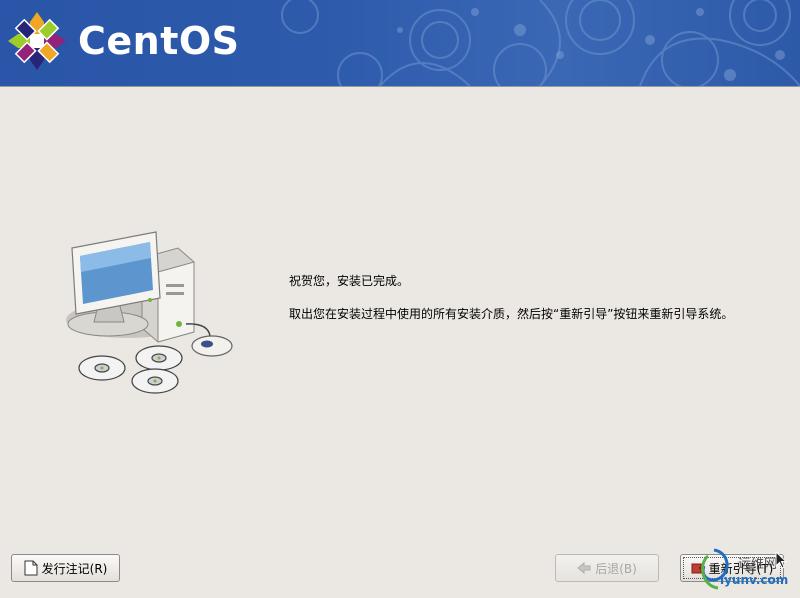  Describe the element at coordinates (159, 41) in the screenshot. I see `brand-name: CentOS` at that location.